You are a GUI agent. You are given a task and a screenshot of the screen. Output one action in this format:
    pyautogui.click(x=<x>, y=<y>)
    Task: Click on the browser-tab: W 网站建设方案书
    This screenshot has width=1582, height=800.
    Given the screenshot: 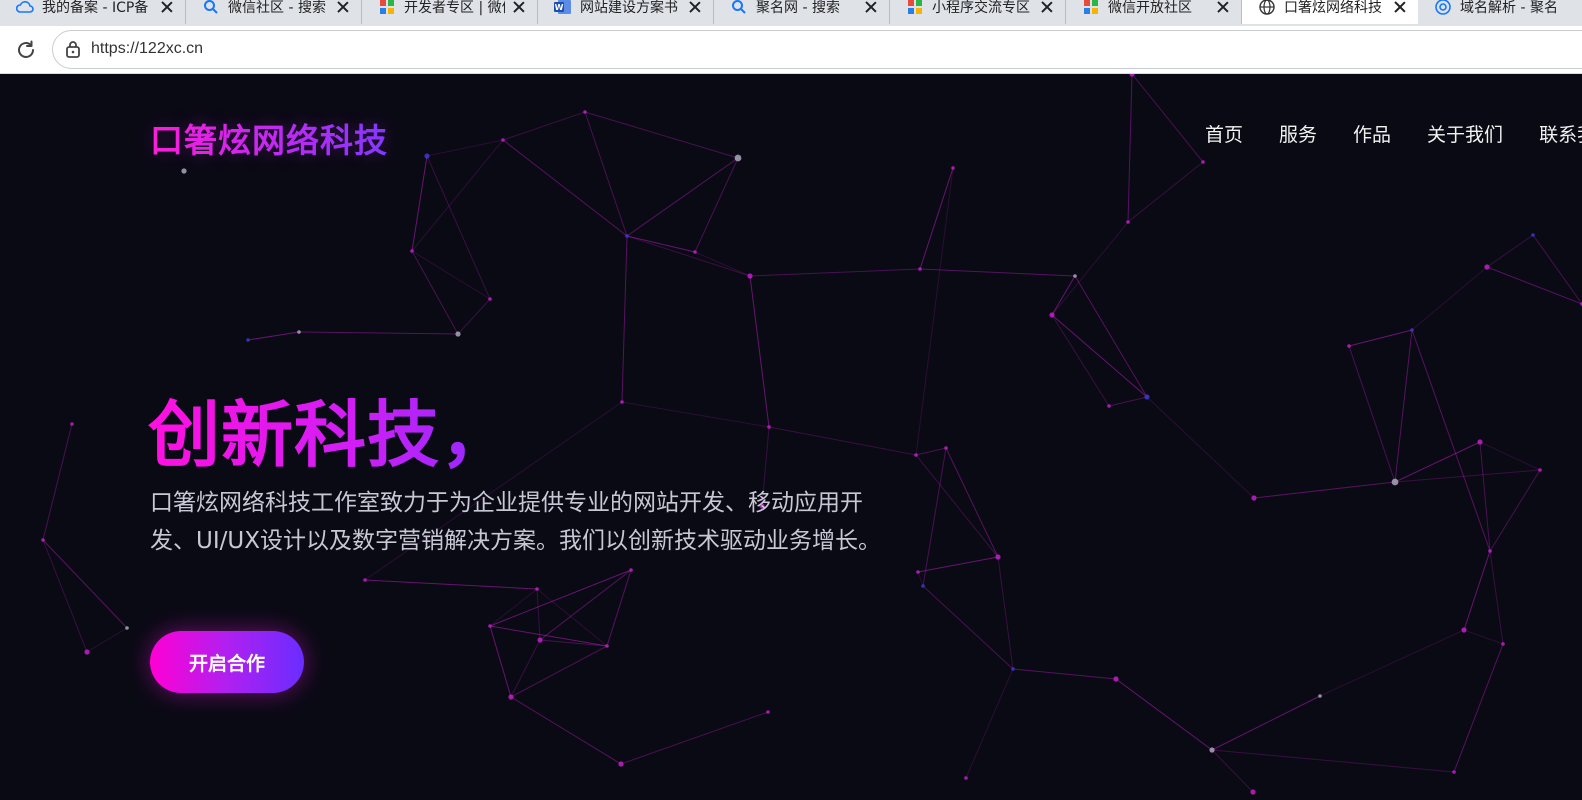 What is the action you would take?
    pyautogui.click(x=626, y=12)
    